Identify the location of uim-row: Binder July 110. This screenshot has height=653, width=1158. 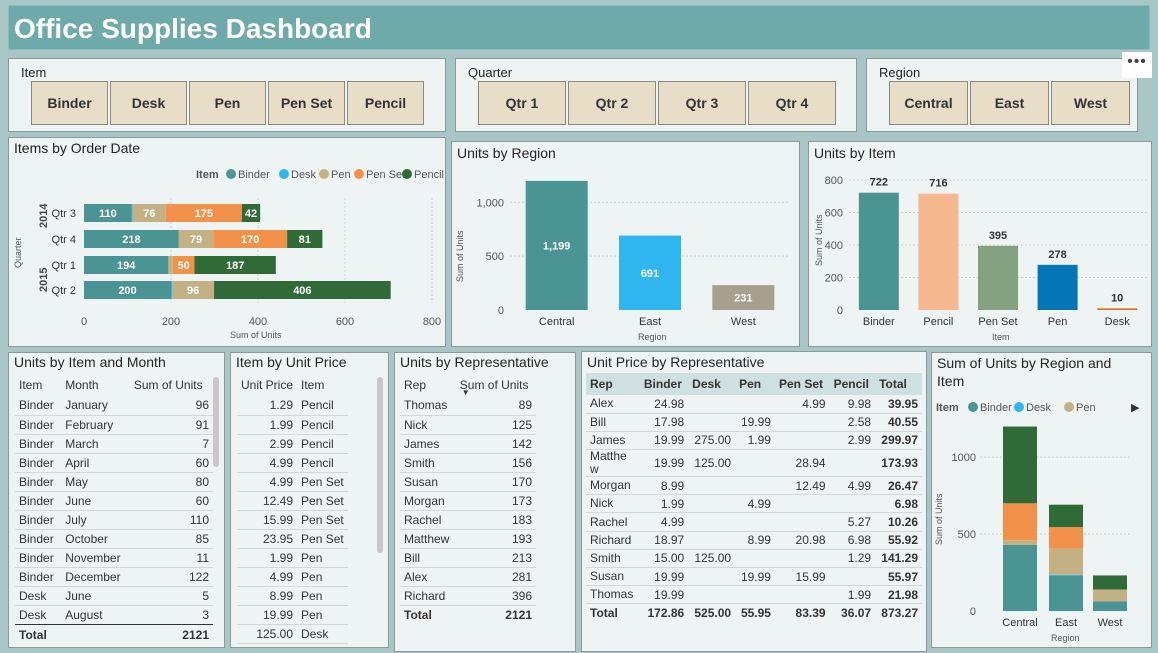
(114, 520).